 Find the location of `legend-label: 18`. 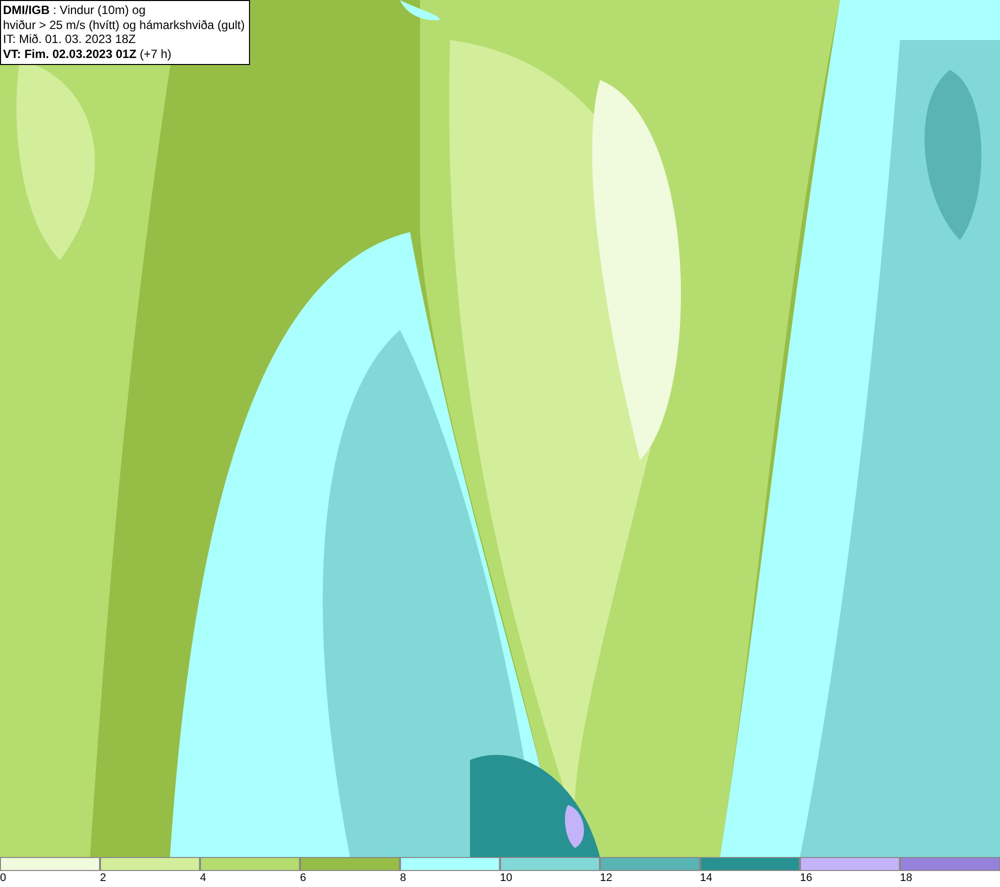

legend-label: 18 is located at coordinates (906, 878).